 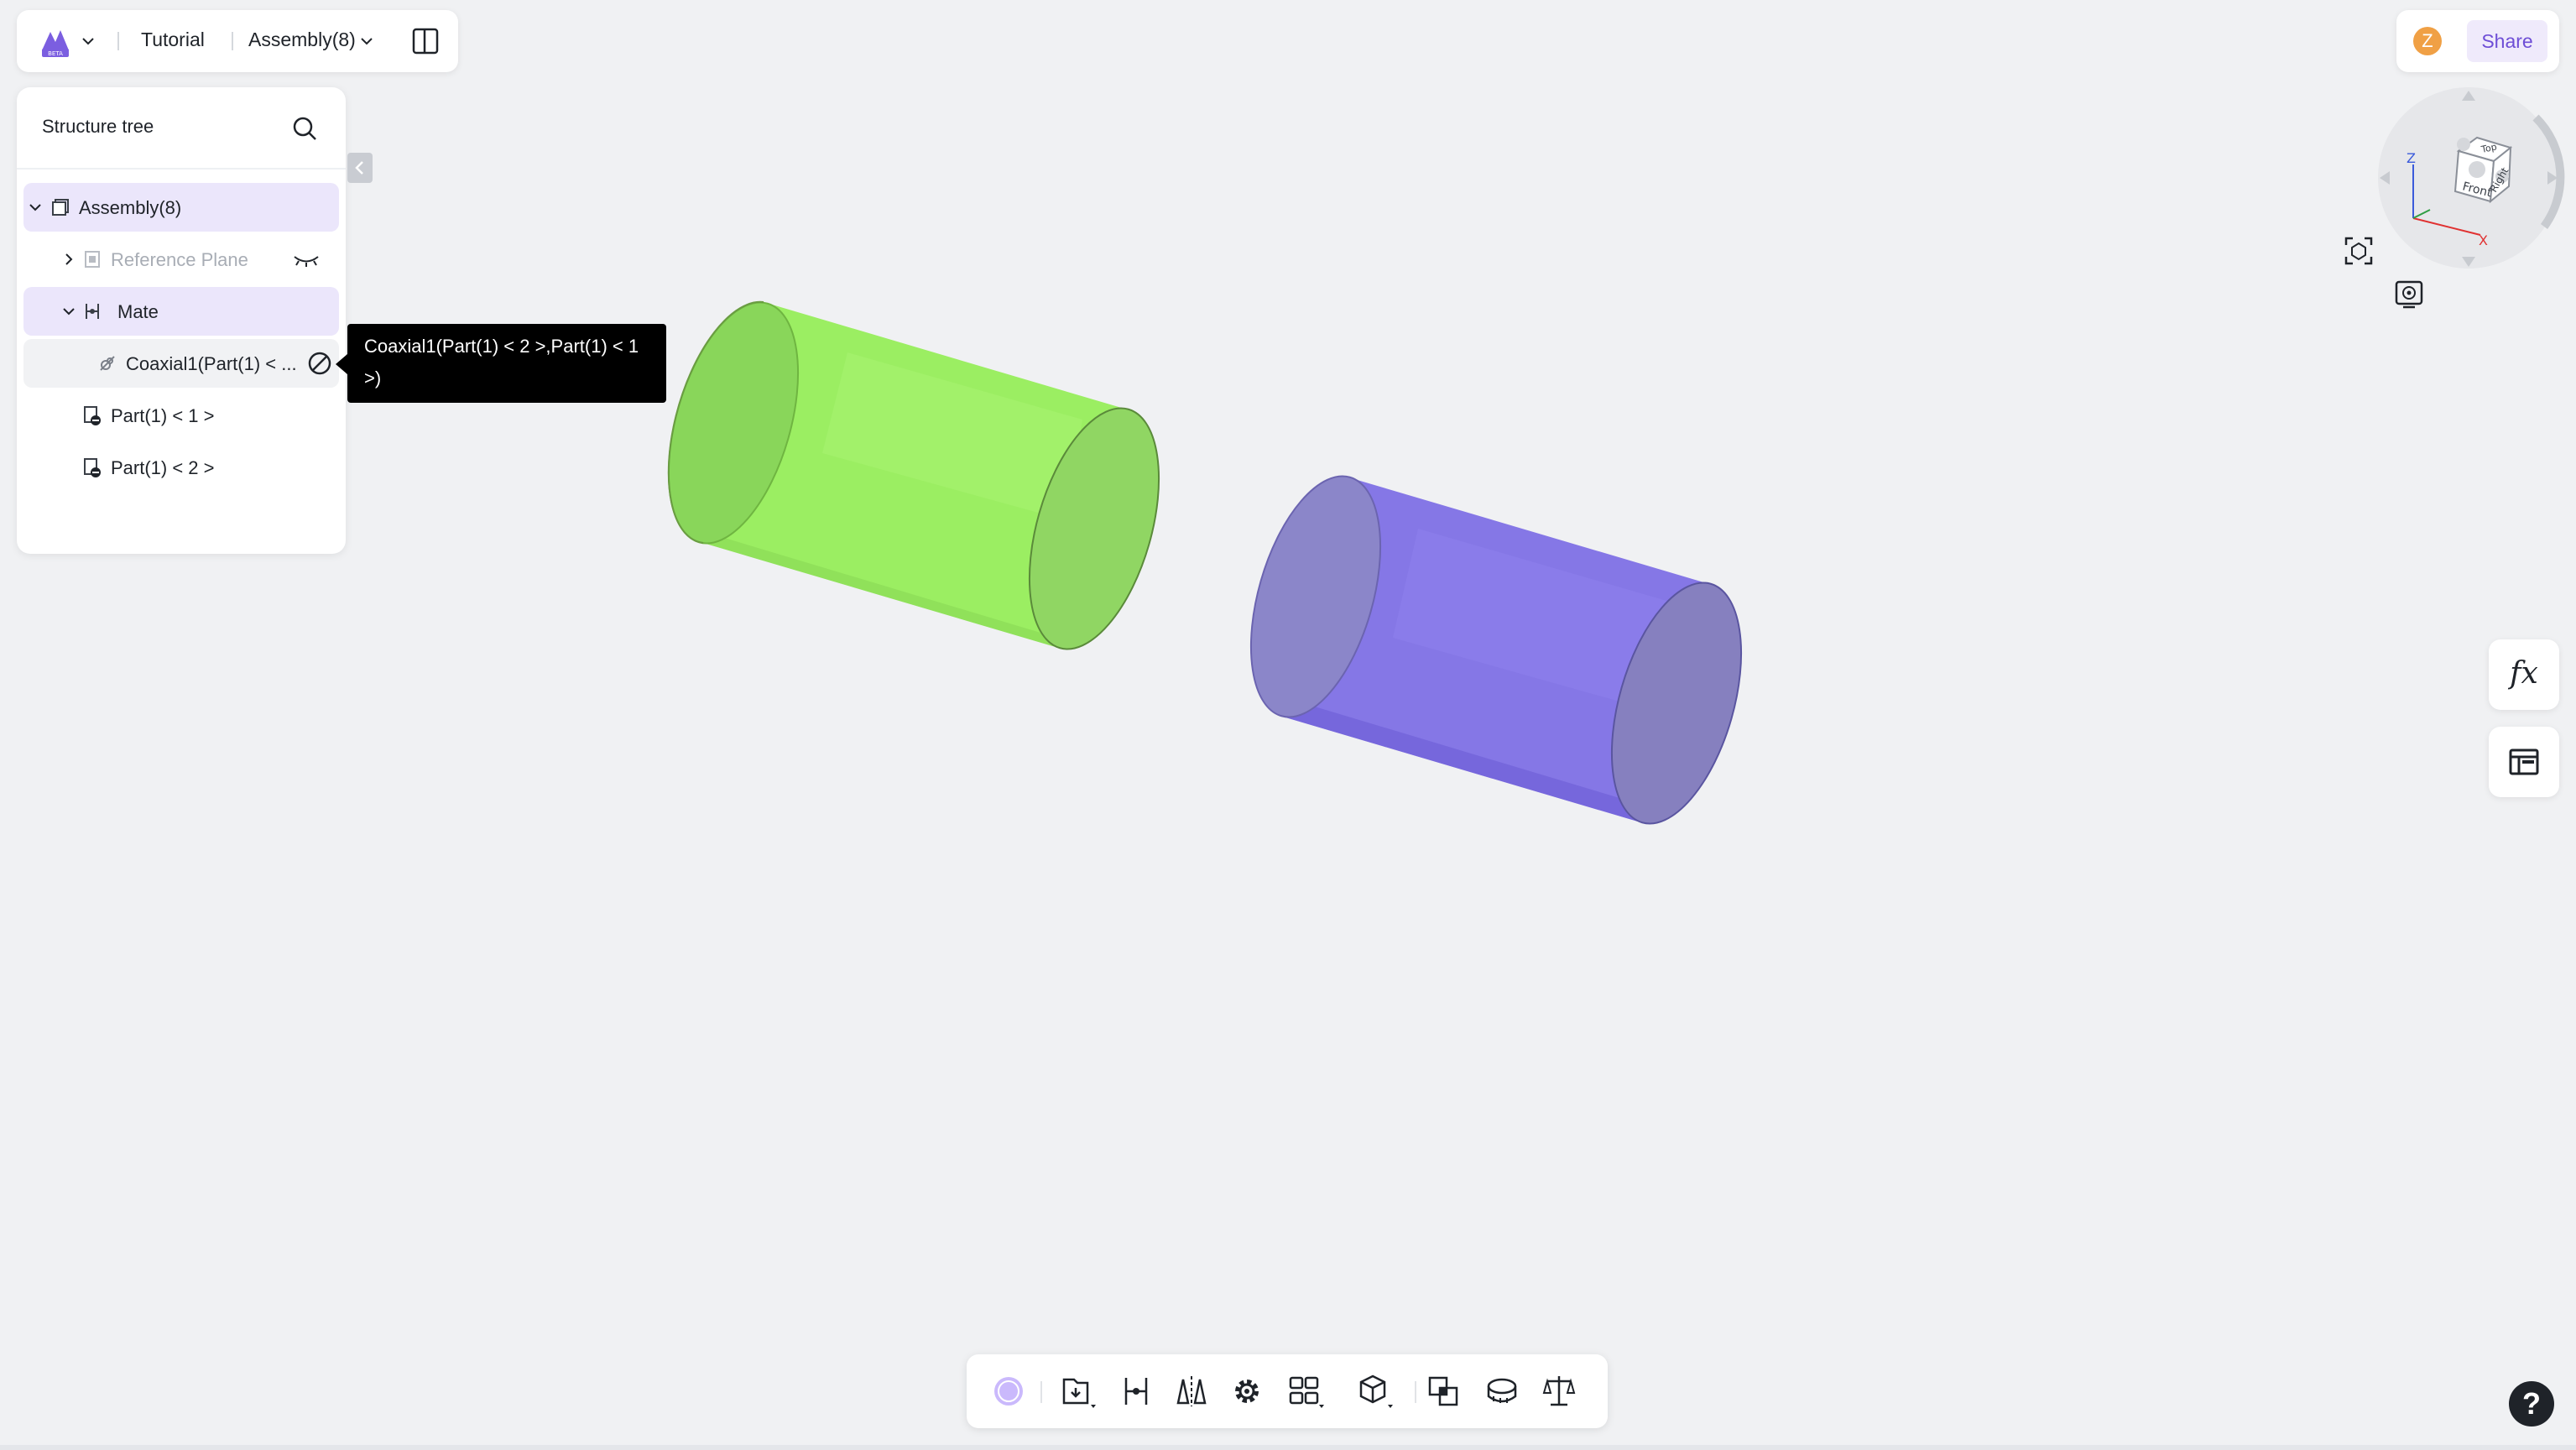 I want to click on tree-item-label: Part(1) < 1 >, so click(x=163, y=415).